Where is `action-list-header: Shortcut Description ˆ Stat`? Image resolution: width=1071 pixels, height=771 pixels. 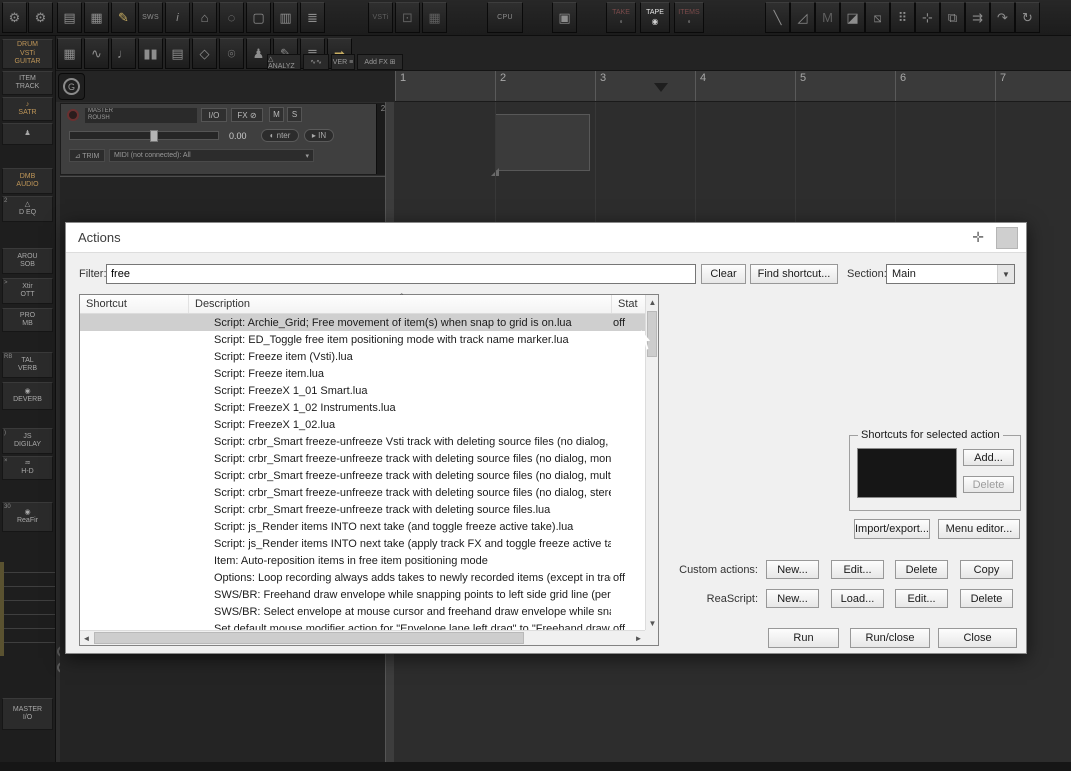 action-list-header: Shortcut Description ˆ Stat is located at coordinates (362, 303).